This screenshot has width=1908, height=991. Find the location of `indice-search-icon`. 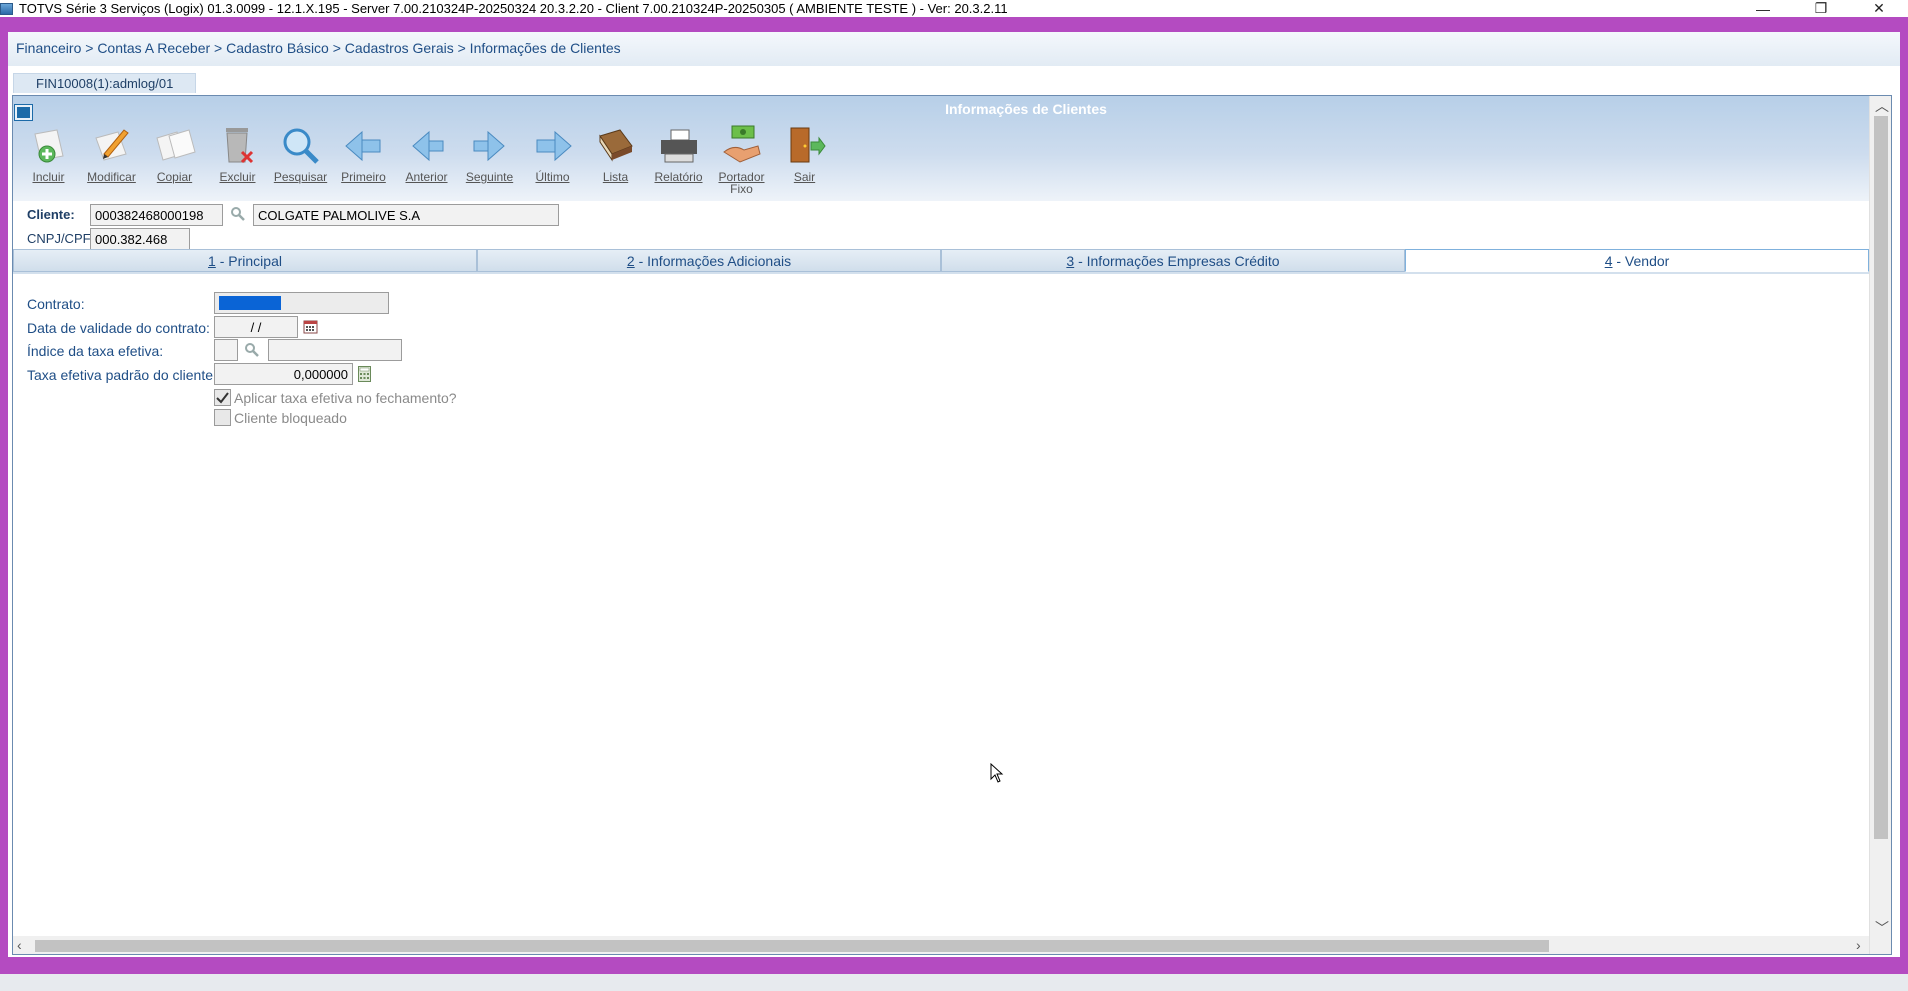

indice-search-icon is located at coordinates (252, 350).